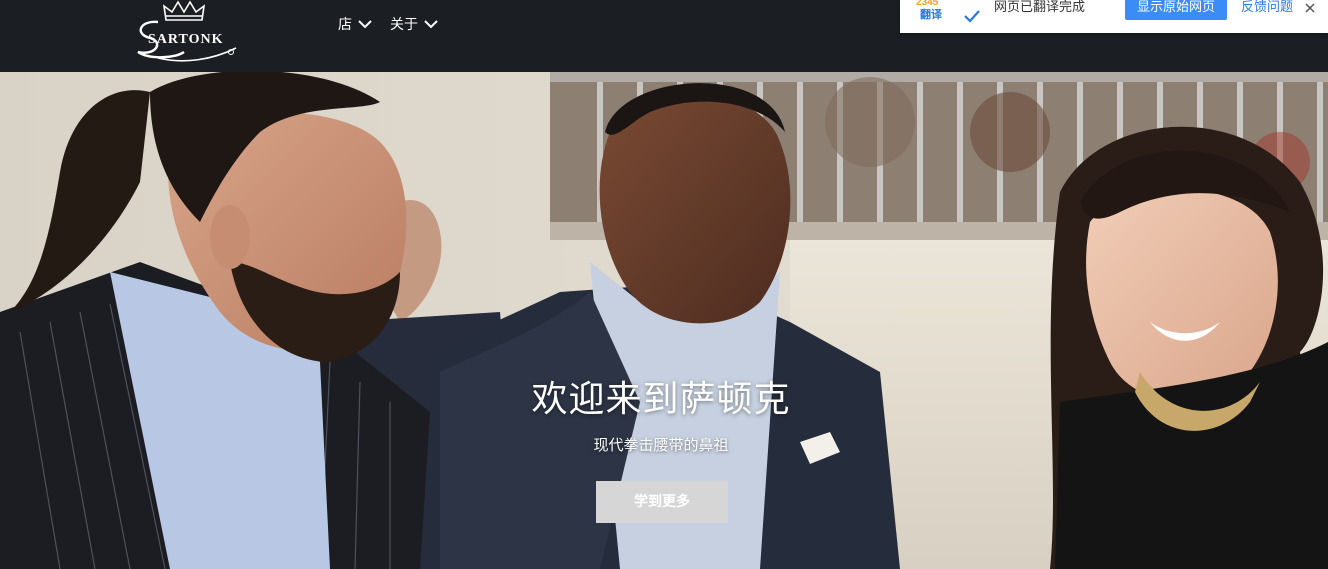  Describe the element at coordinates (931, 14) in the screenshot. I see `svg-text: 翻译` at that location.